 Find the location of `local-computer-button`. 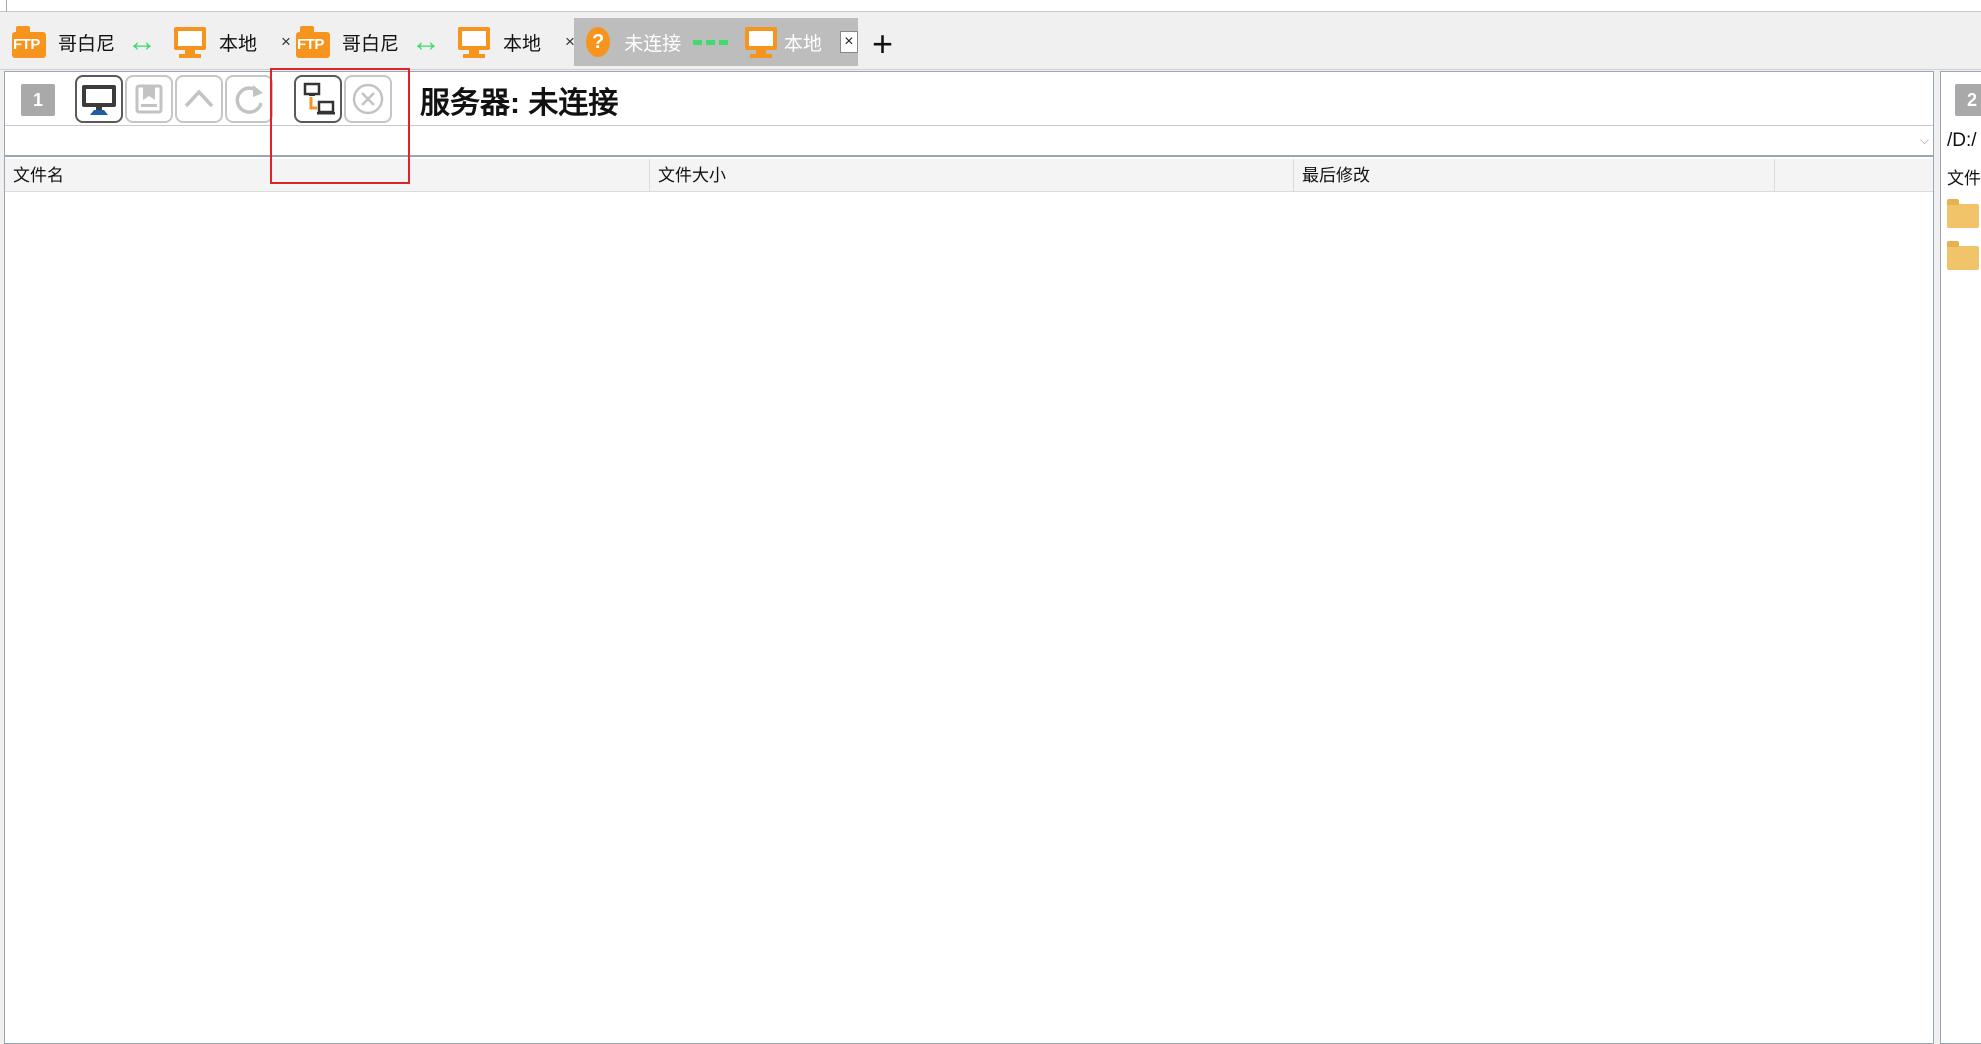

local-computer-button is located at coordinates (99, 99).